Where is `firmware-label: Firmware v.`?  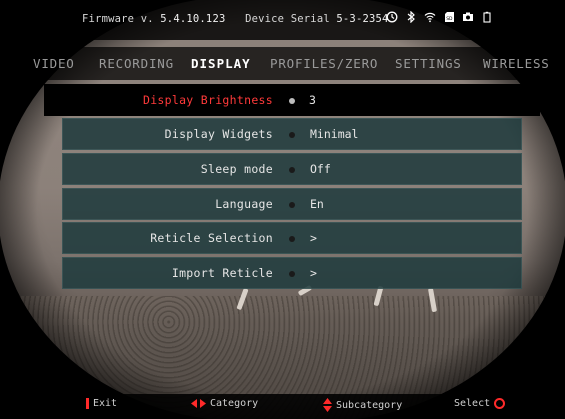
firmware-label: Firmware v. is located at coordinates (118, 19).